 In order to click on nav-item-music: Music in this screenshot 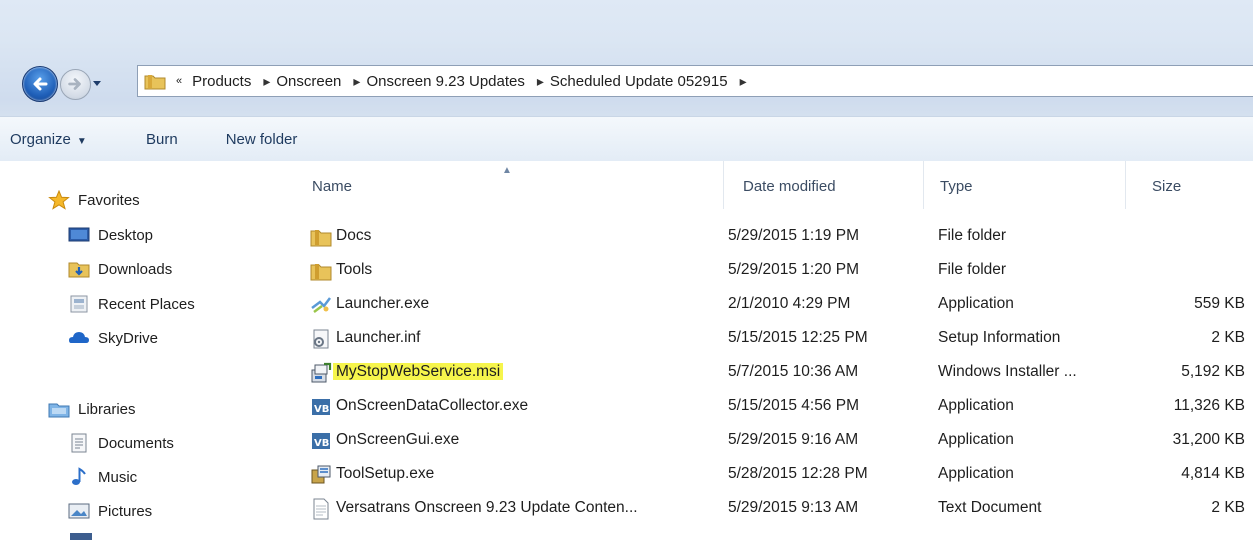, I will do `click(102, 477)`.